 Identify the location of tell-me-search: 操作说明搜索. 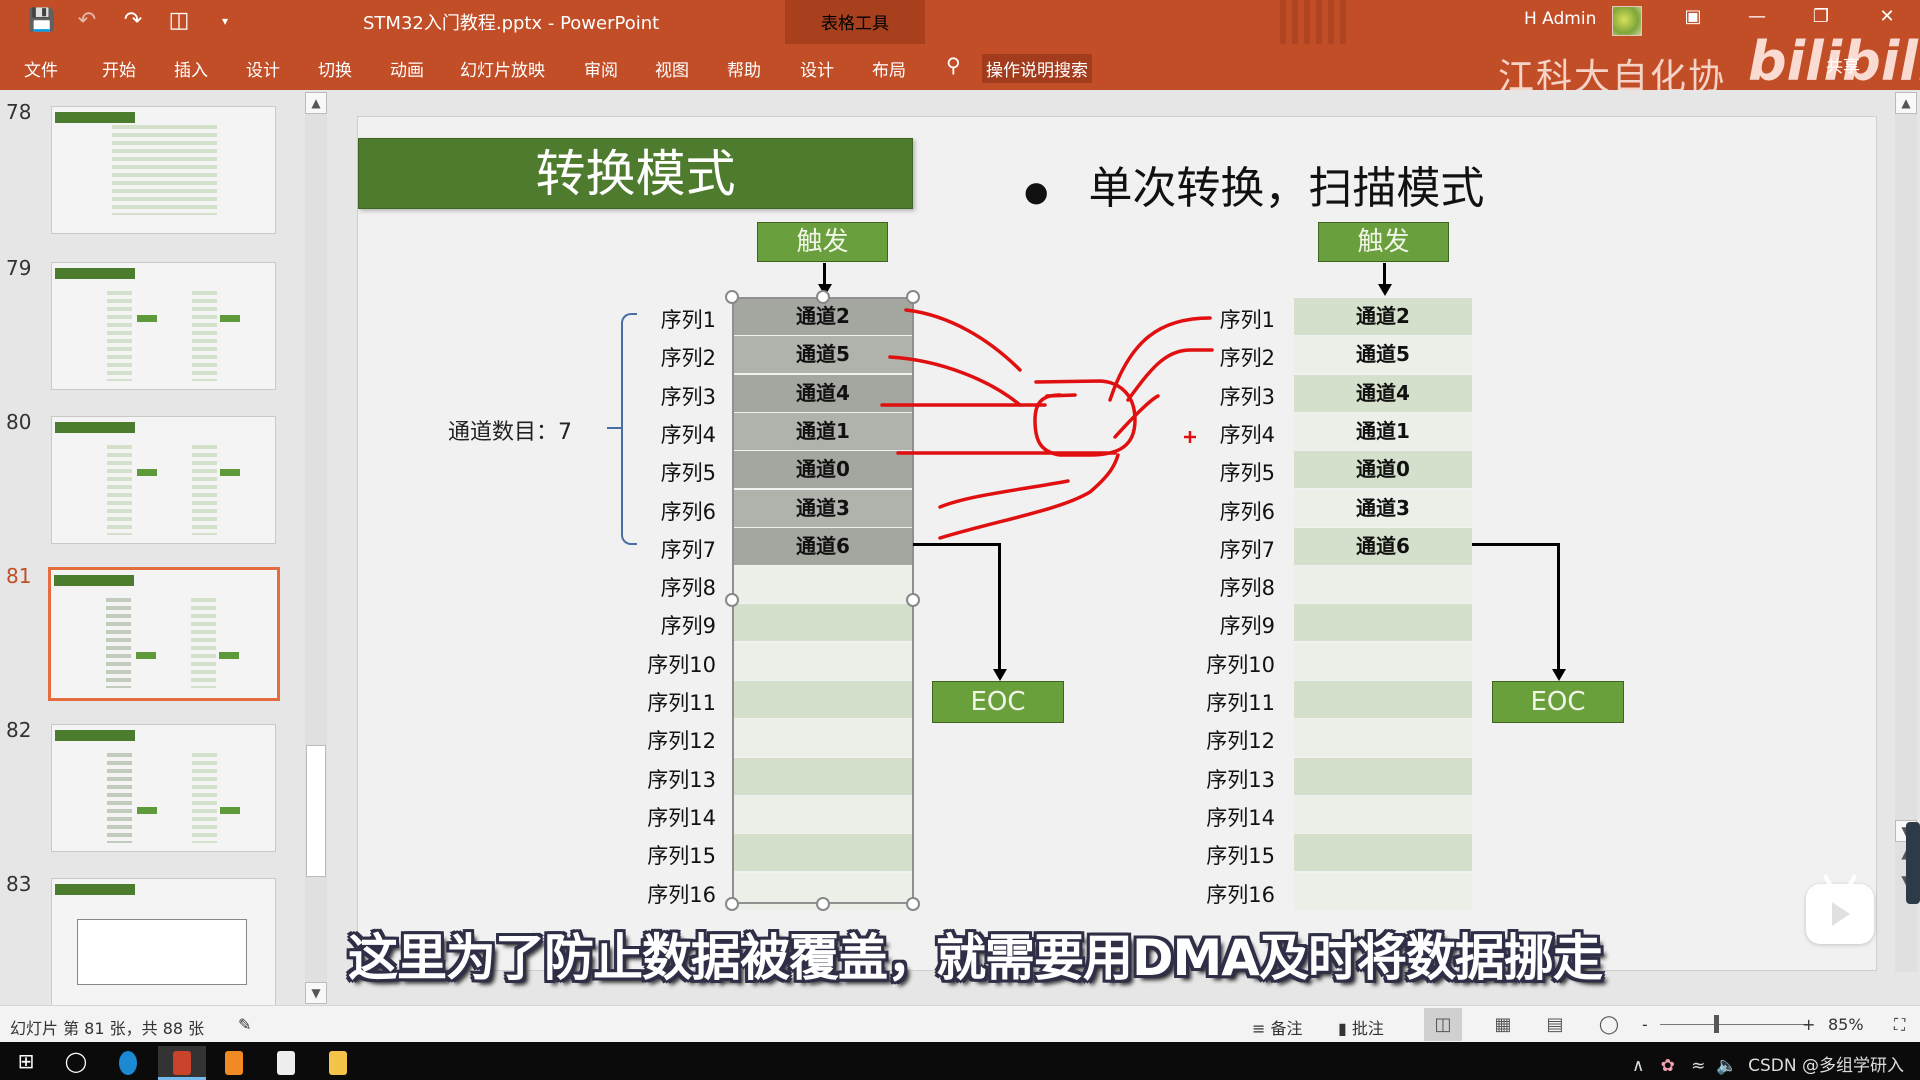
(1037, 68).